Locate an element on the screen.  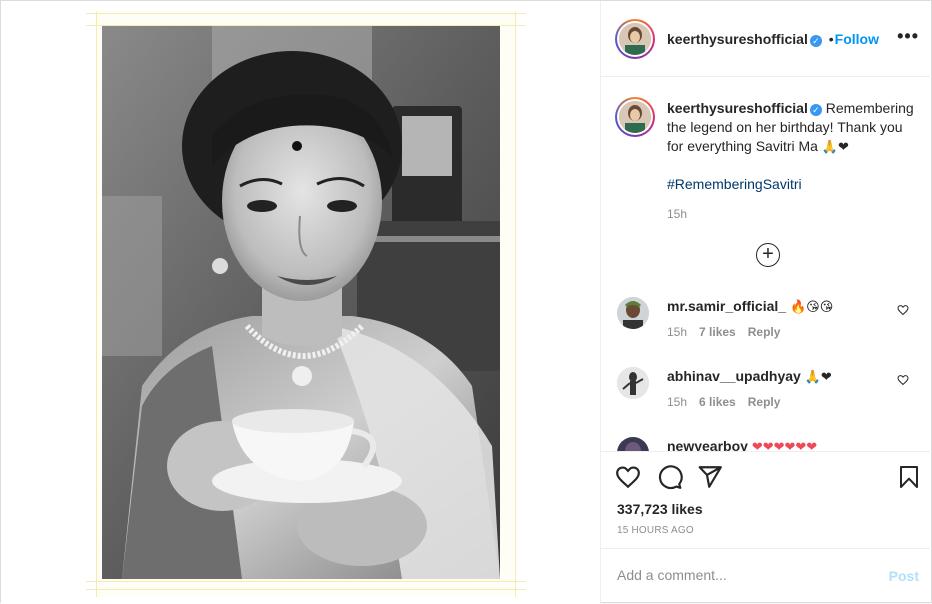
comment-emojis: ❤❤❤❤❤❤ is located at coordinates (784, 445).